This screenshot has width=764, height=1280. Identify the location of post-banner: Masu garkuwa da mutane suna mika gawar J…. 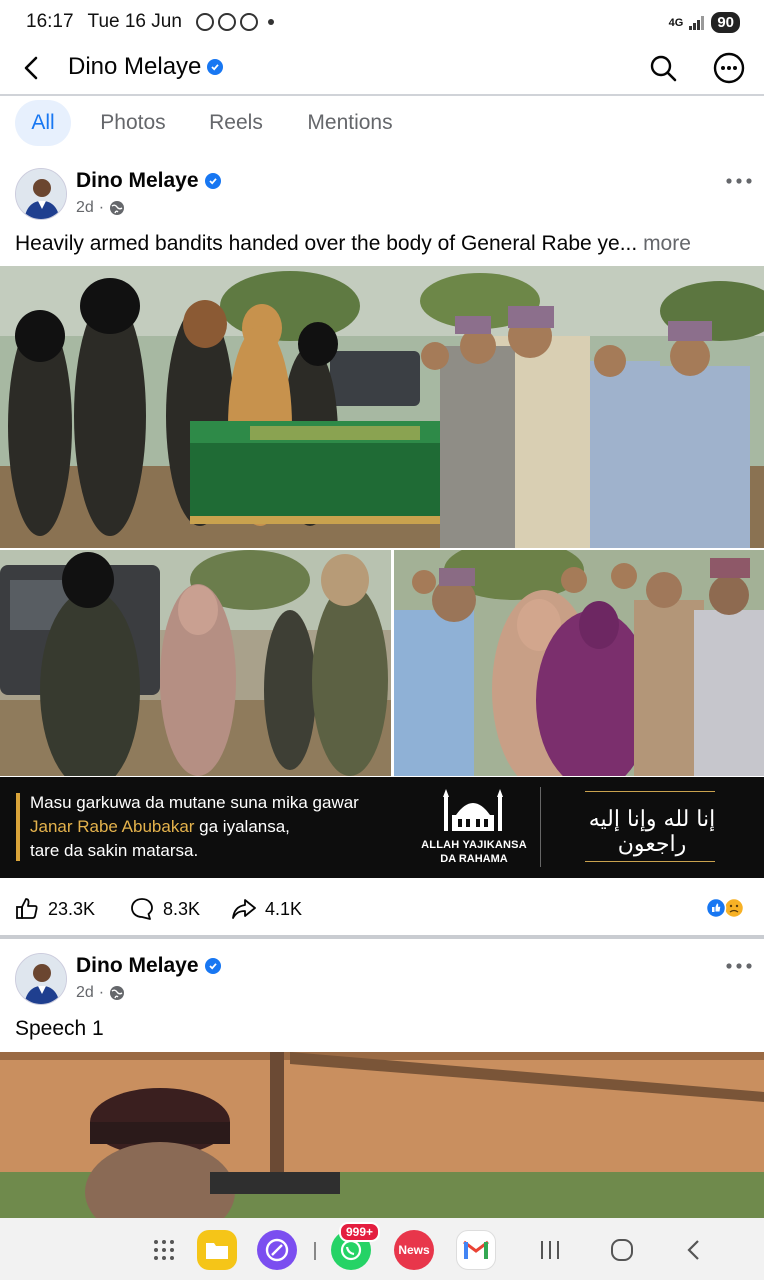
(382, 827).